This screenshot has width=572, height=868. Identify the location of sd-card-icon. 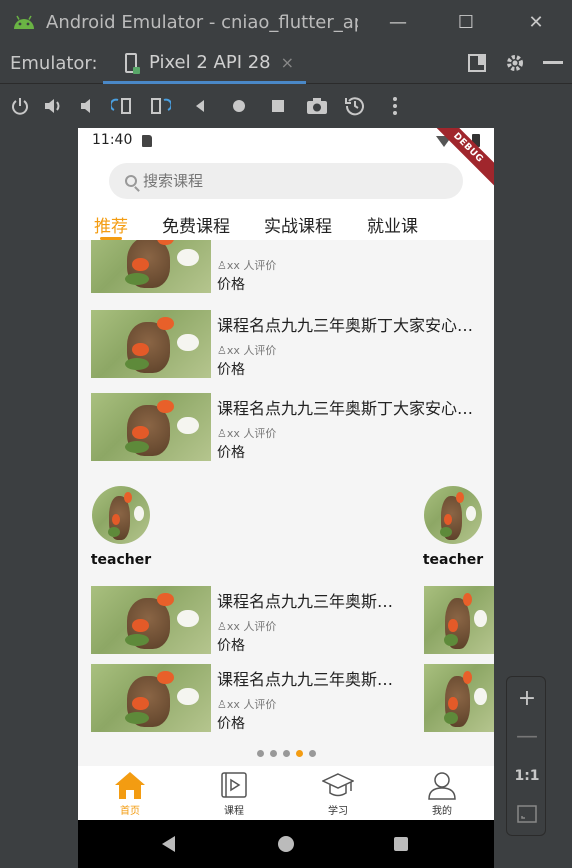
(147, 141).